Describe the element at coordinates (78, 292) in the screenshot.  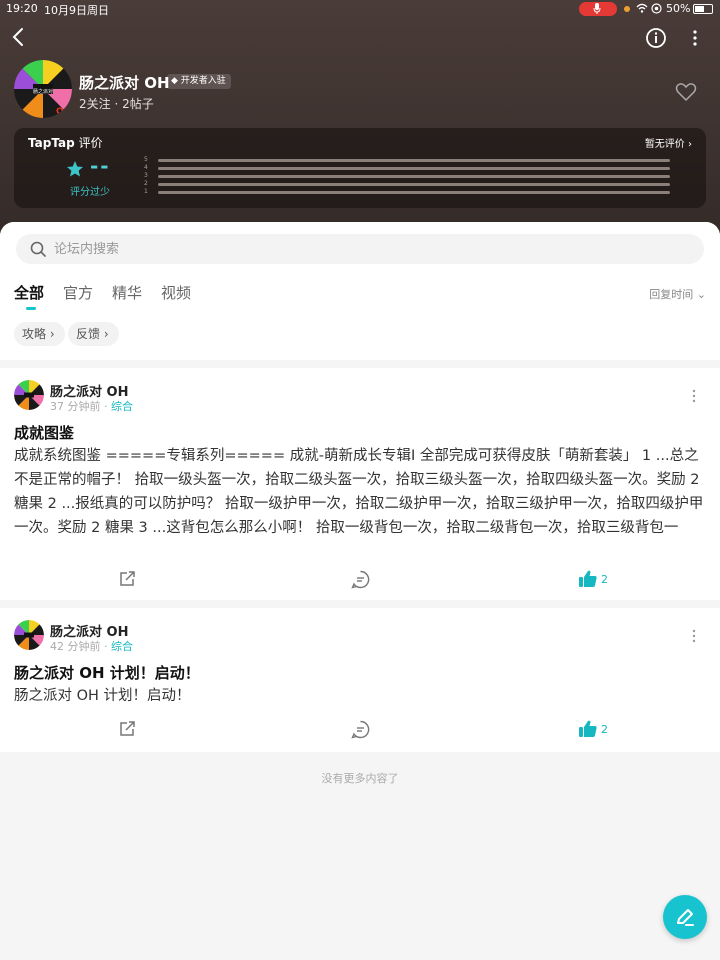
I see `tab-official: 官方` at that location.